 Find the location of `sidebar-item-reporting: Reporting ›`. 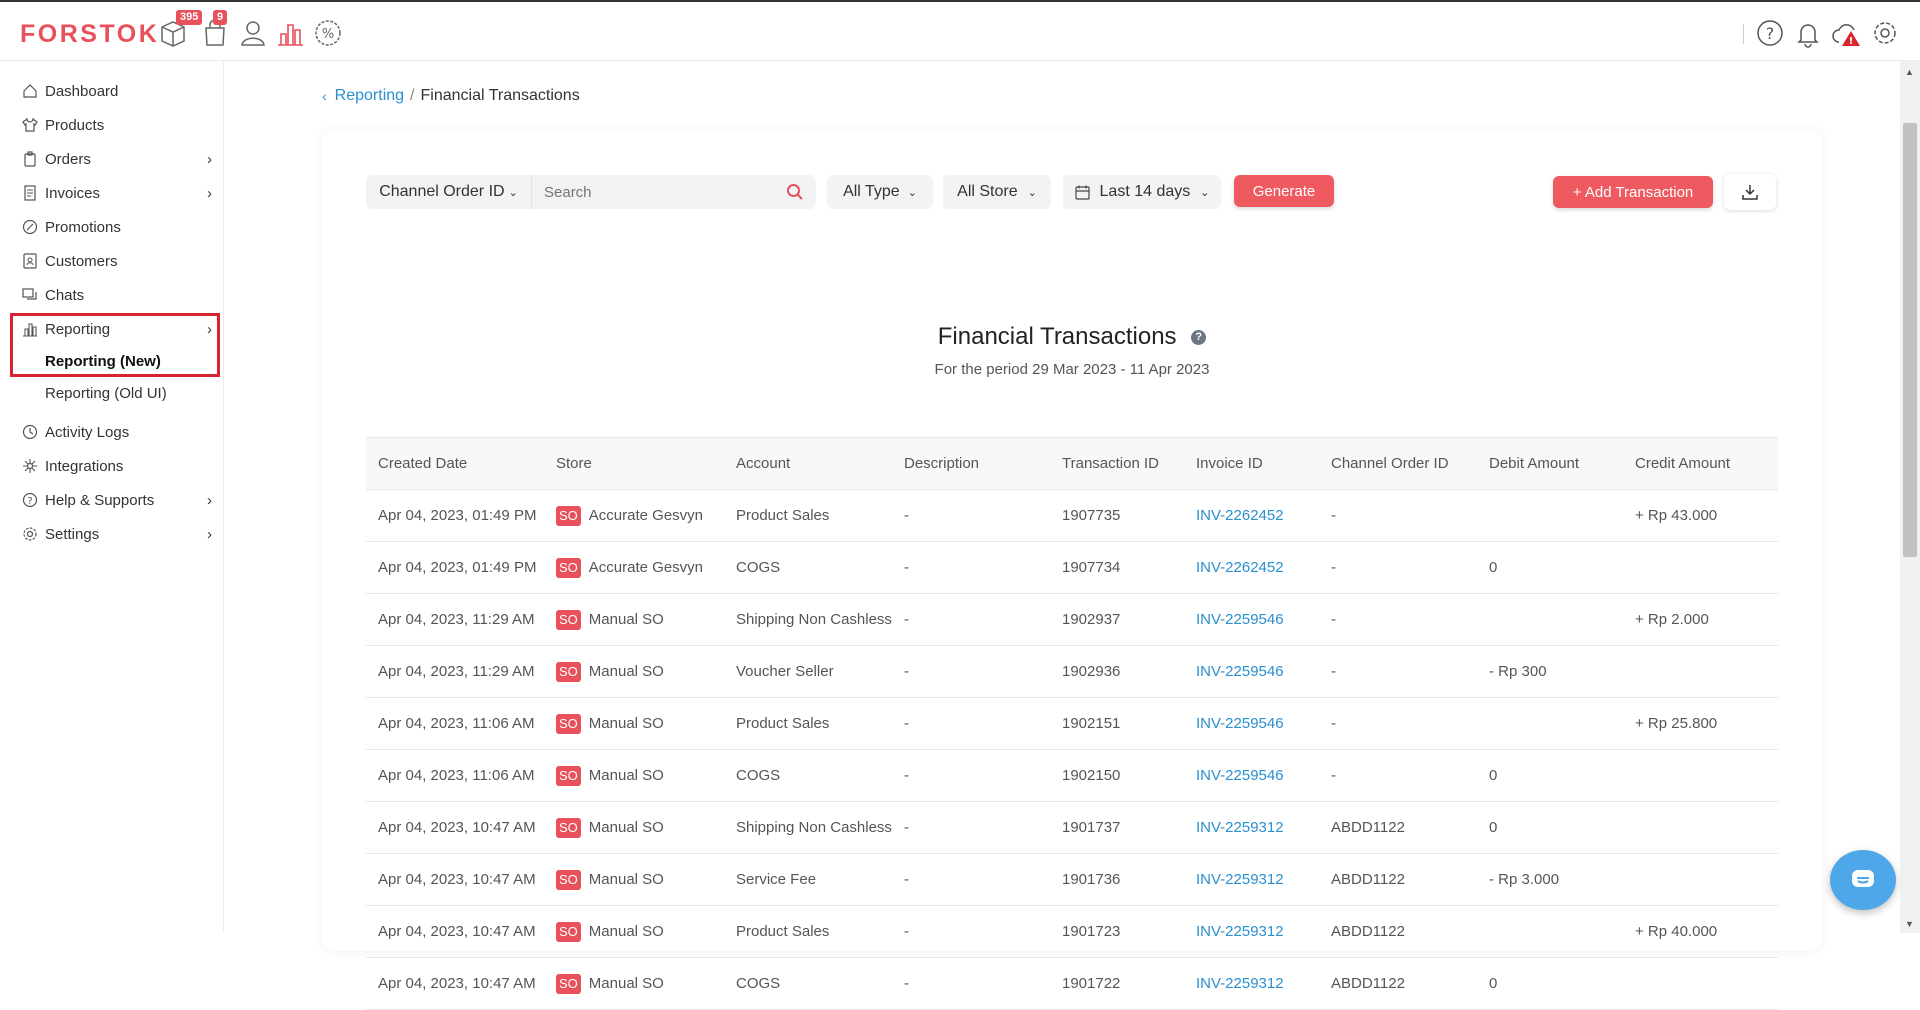

sidebar-item-reporting: Reporting › is located at coordinates (117, 329).